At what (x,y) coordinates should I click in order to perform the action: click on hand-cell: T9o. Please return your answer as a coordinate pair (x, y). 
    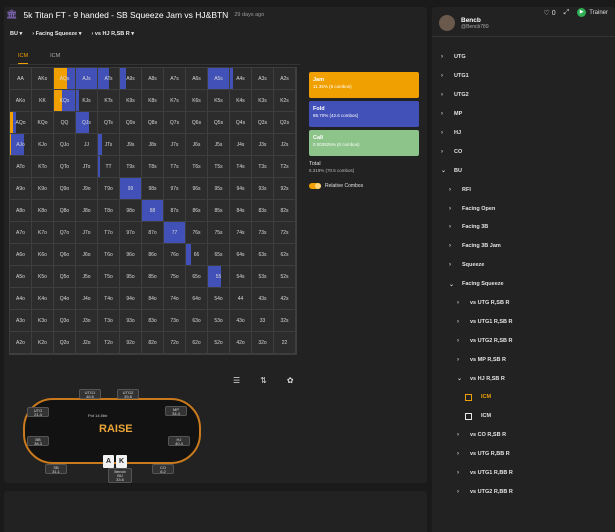
    Looking at the image, I should click on (109, 189).